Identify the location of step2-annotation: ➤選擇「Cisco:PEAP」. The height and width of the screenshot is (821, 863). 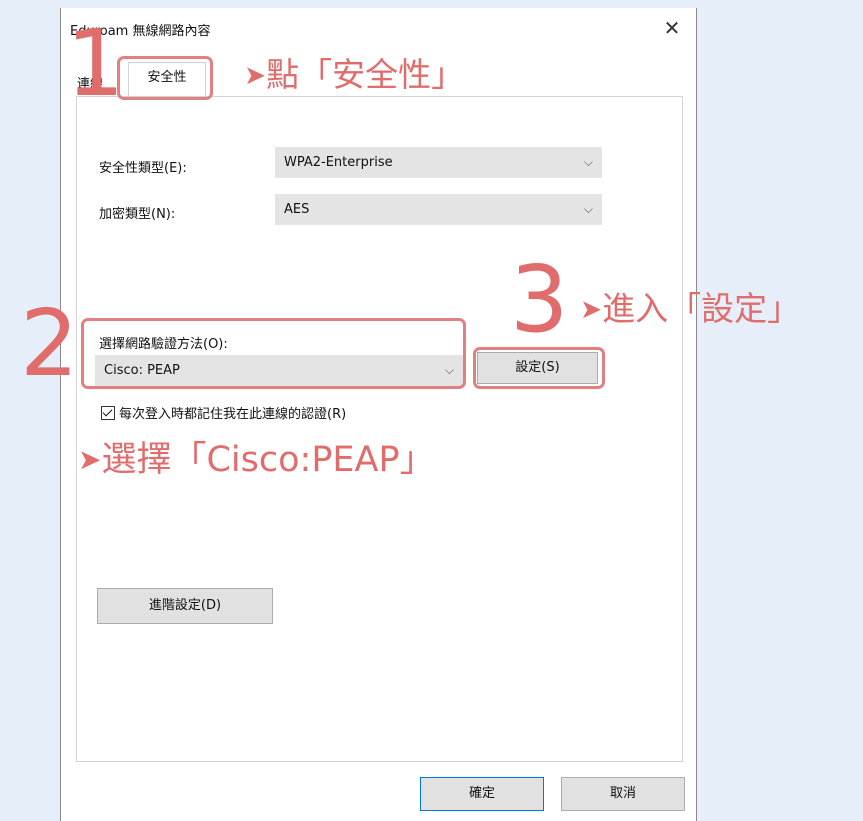
(256, 460).